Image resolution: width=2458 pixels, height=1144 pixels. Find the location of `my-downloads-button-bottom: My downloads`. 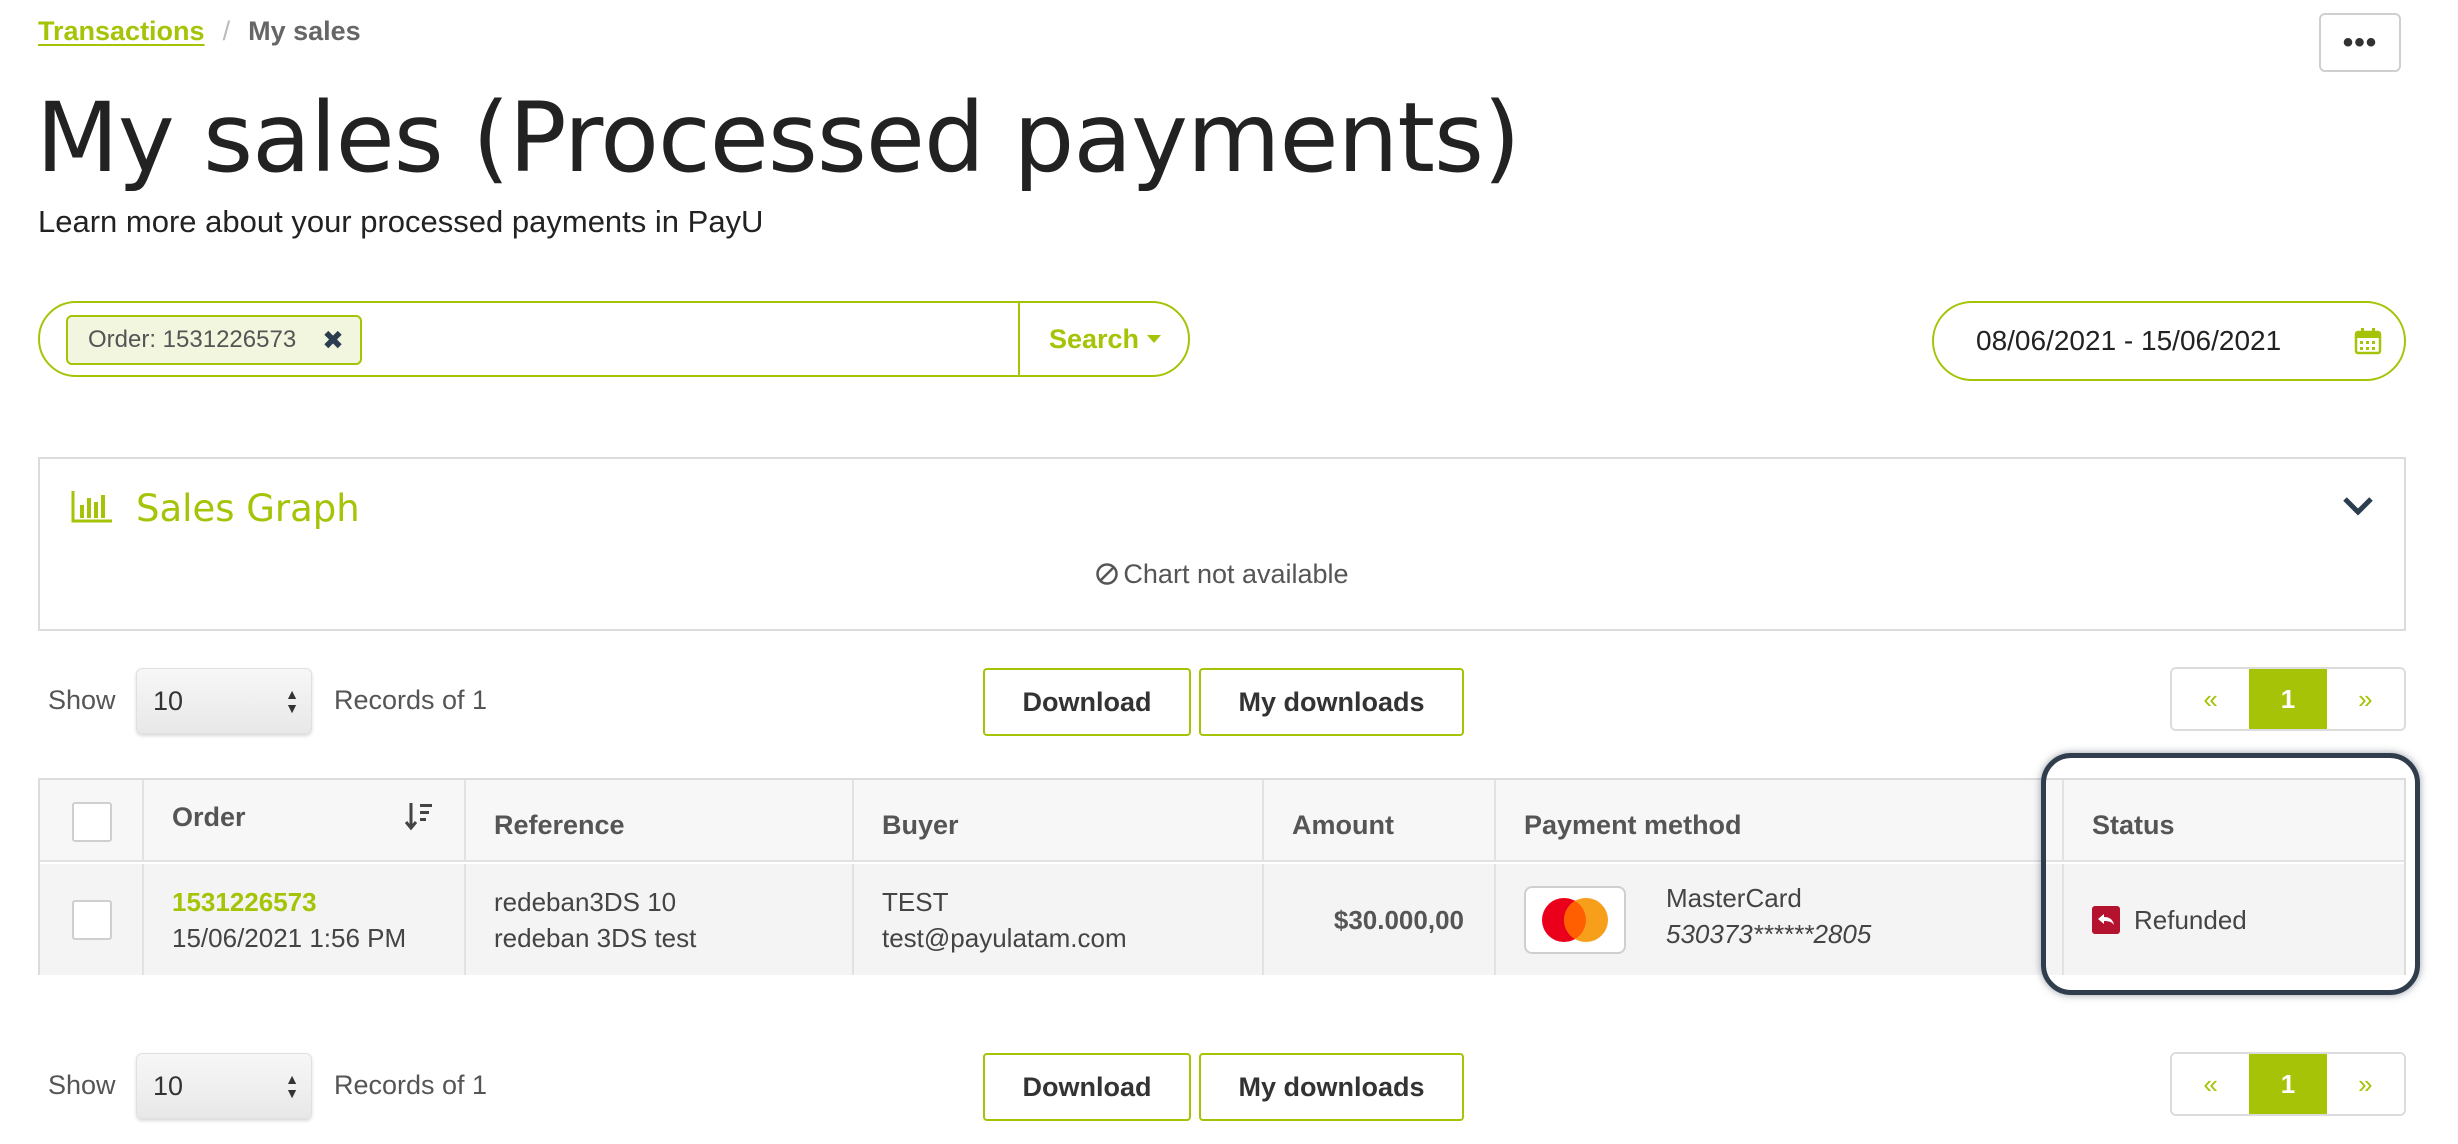

my-downloads-button-bottom: My downloads is located at coordinates (1331, 1087).